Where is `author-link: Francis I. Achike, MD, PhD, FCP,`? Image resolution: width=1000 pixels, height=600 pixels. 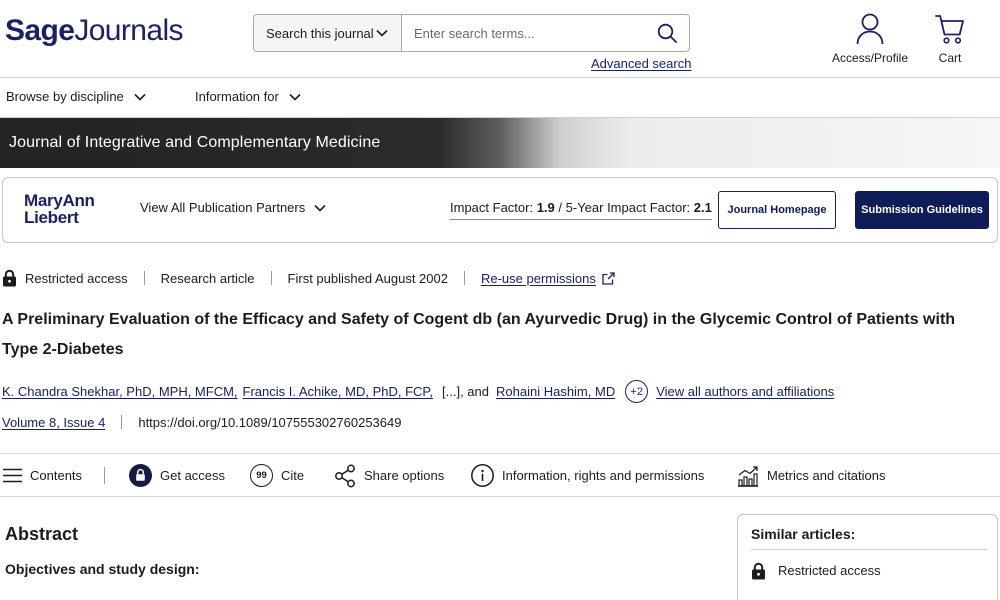 author-link: Francis I. Achike, MD, PhD, FCP, is located at coordinates (338, 391).